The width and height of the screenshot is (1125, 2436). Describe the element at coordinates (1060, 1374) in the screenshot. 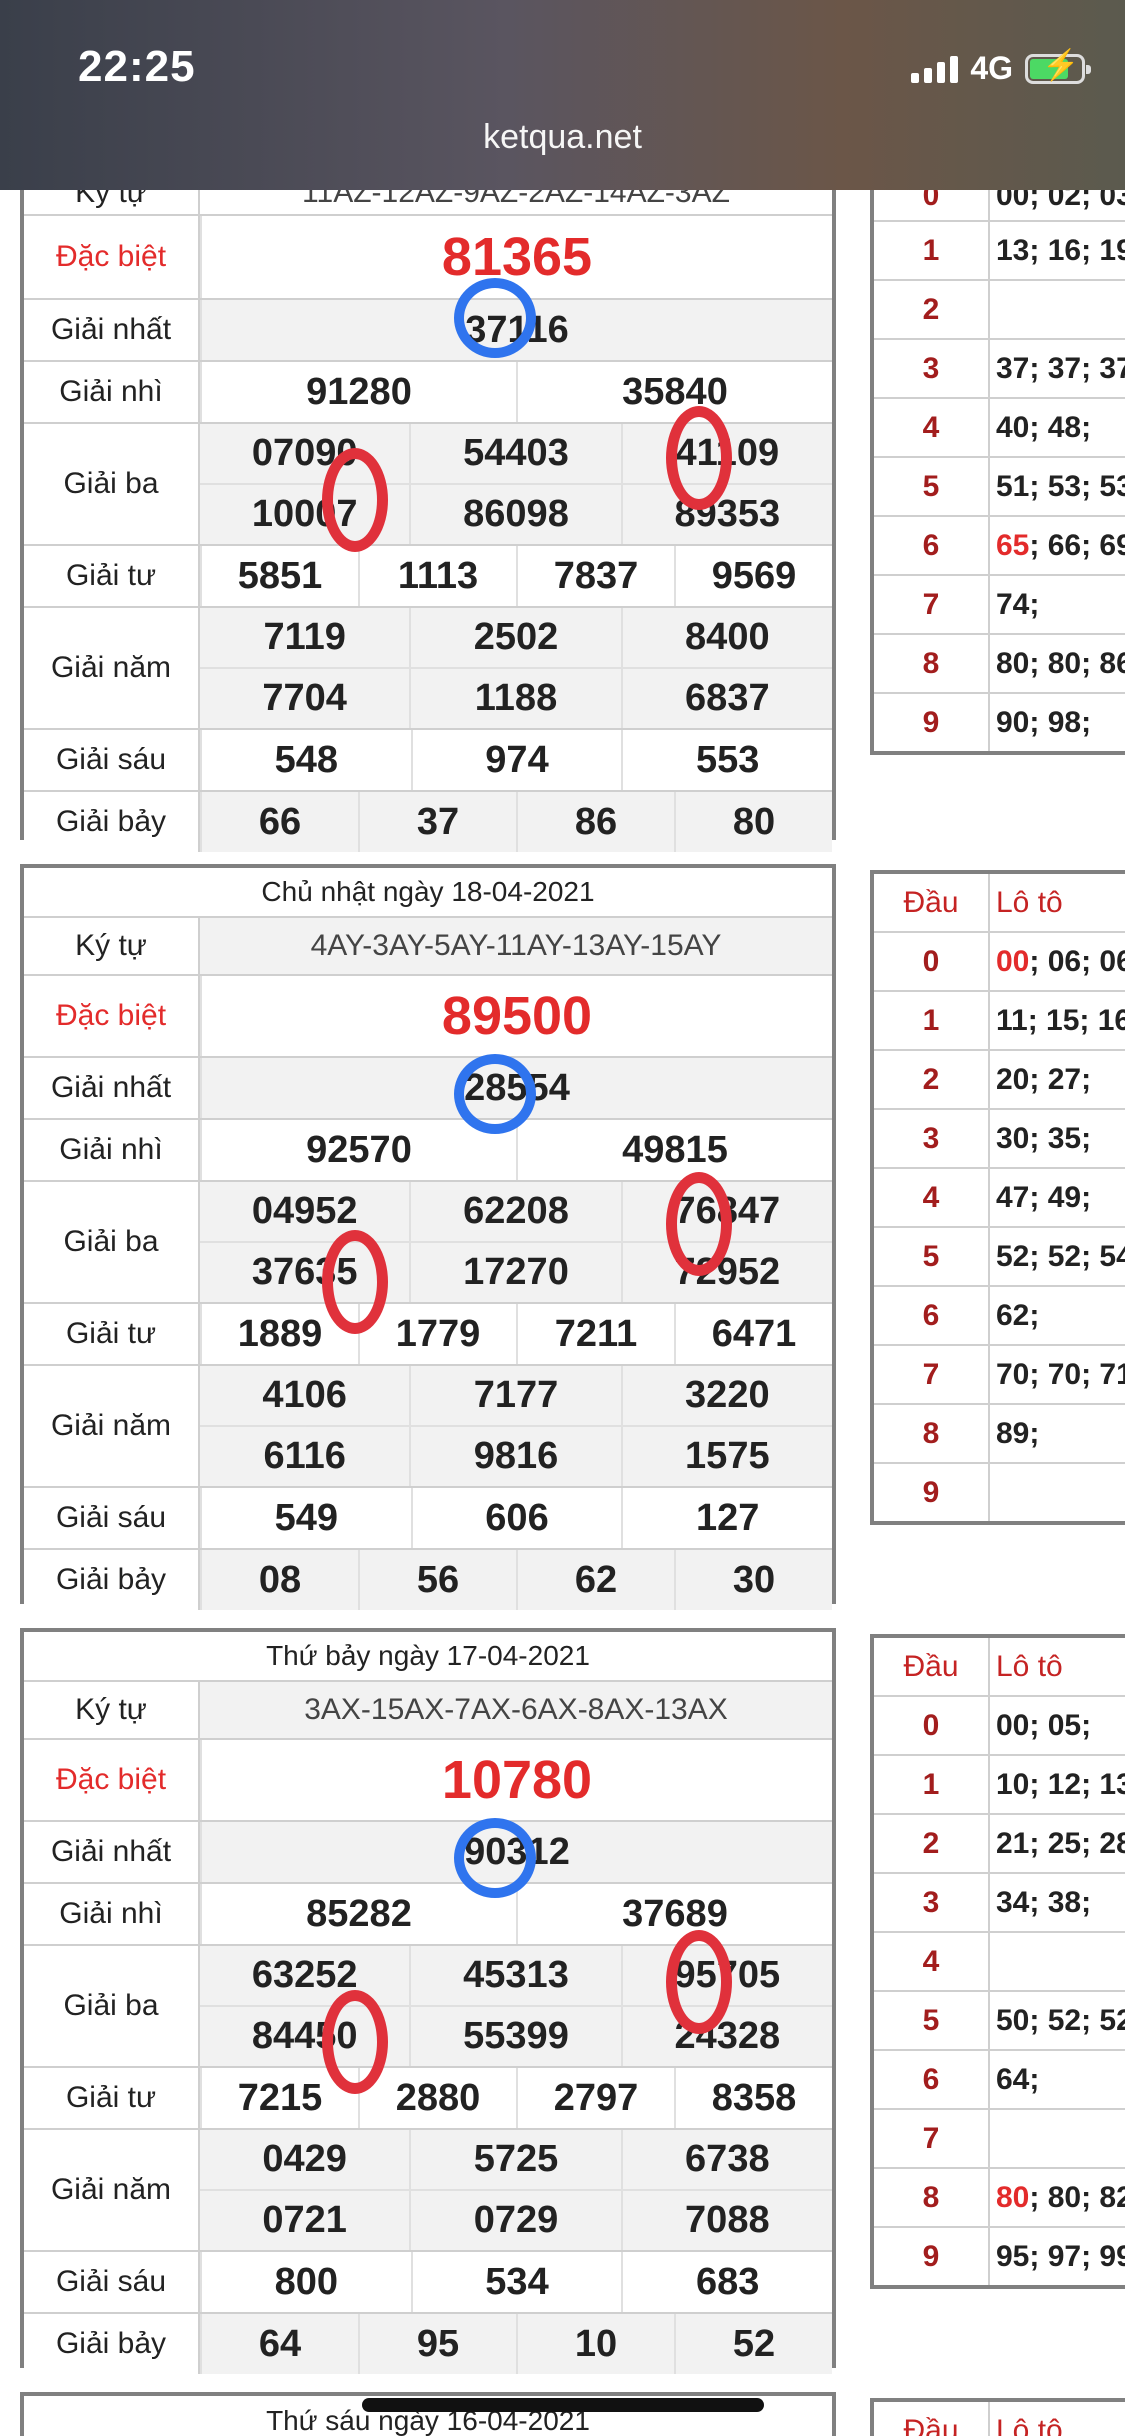

I see `loto-cell: 70; 70; 71` at that location.